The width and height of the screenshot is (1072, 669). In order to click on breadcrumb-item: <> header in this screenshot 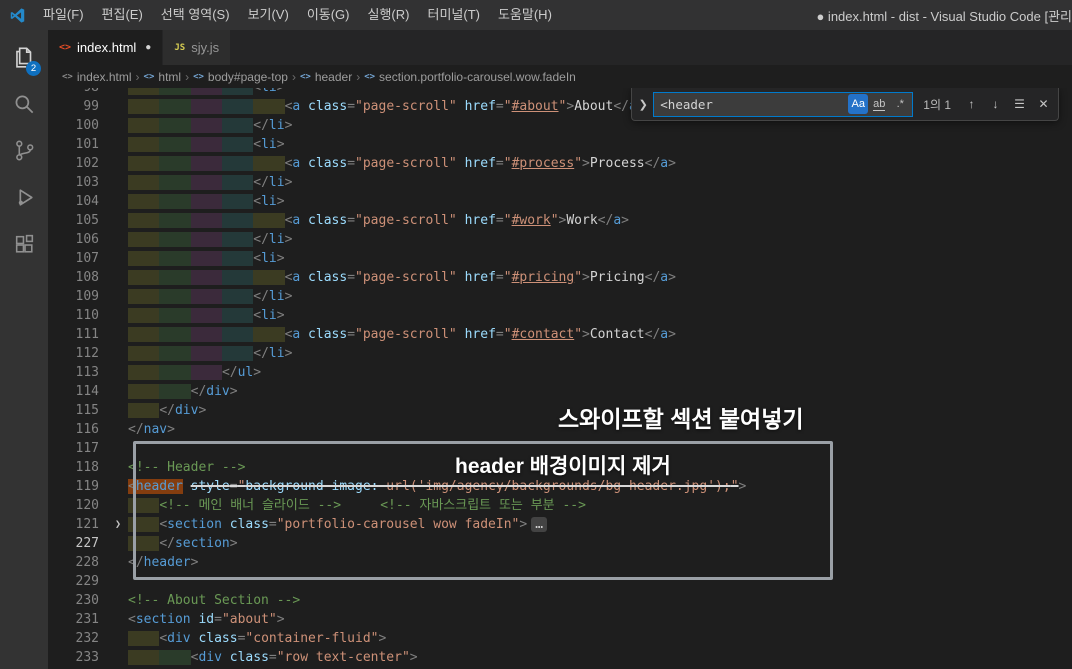, I will do `click(326, 77)`.